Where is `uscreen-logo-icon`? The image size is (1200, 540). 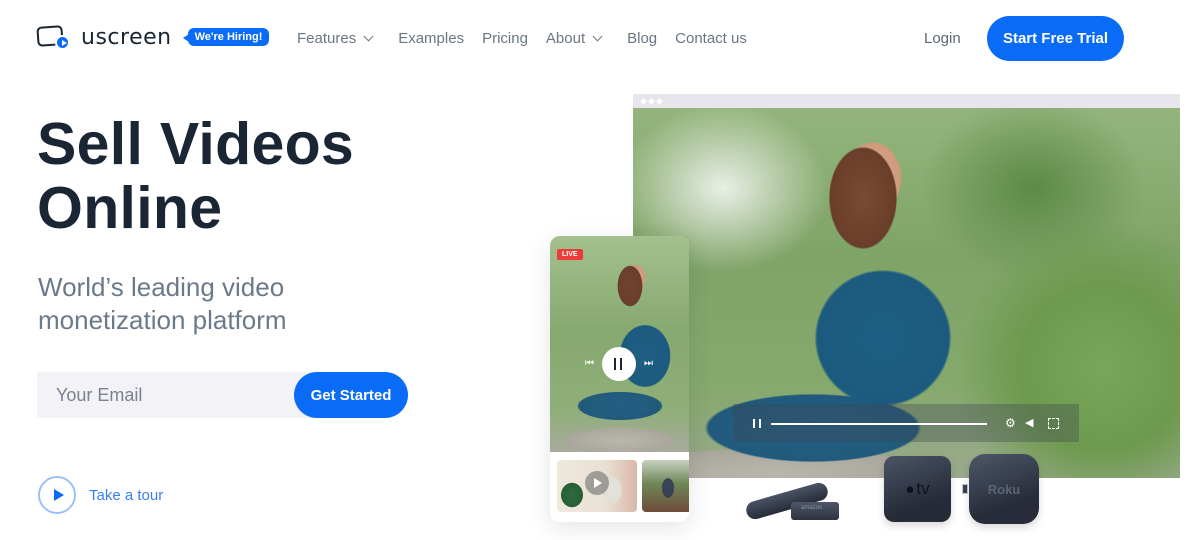 uscreen-logo-icon is located at coordinates (53, 37).